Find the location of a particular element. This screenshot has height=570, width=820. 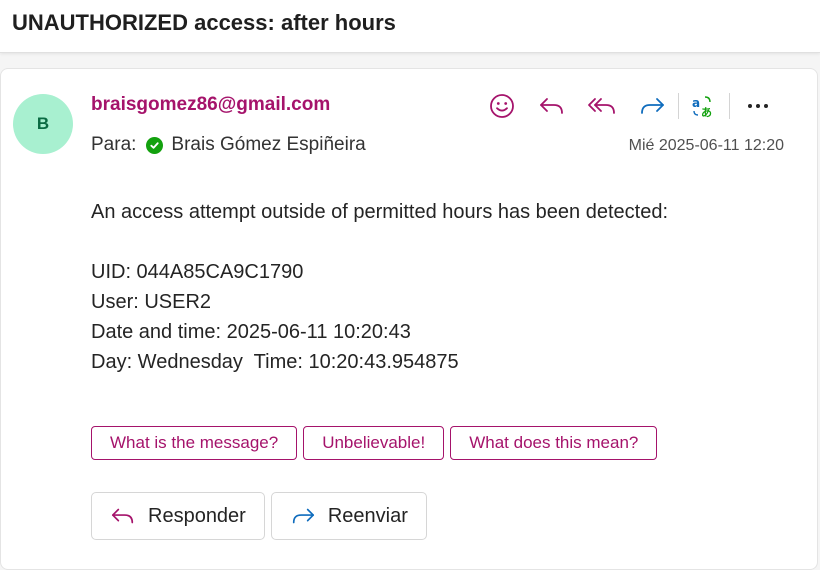

reply-button is located at coordinates (552, 106).